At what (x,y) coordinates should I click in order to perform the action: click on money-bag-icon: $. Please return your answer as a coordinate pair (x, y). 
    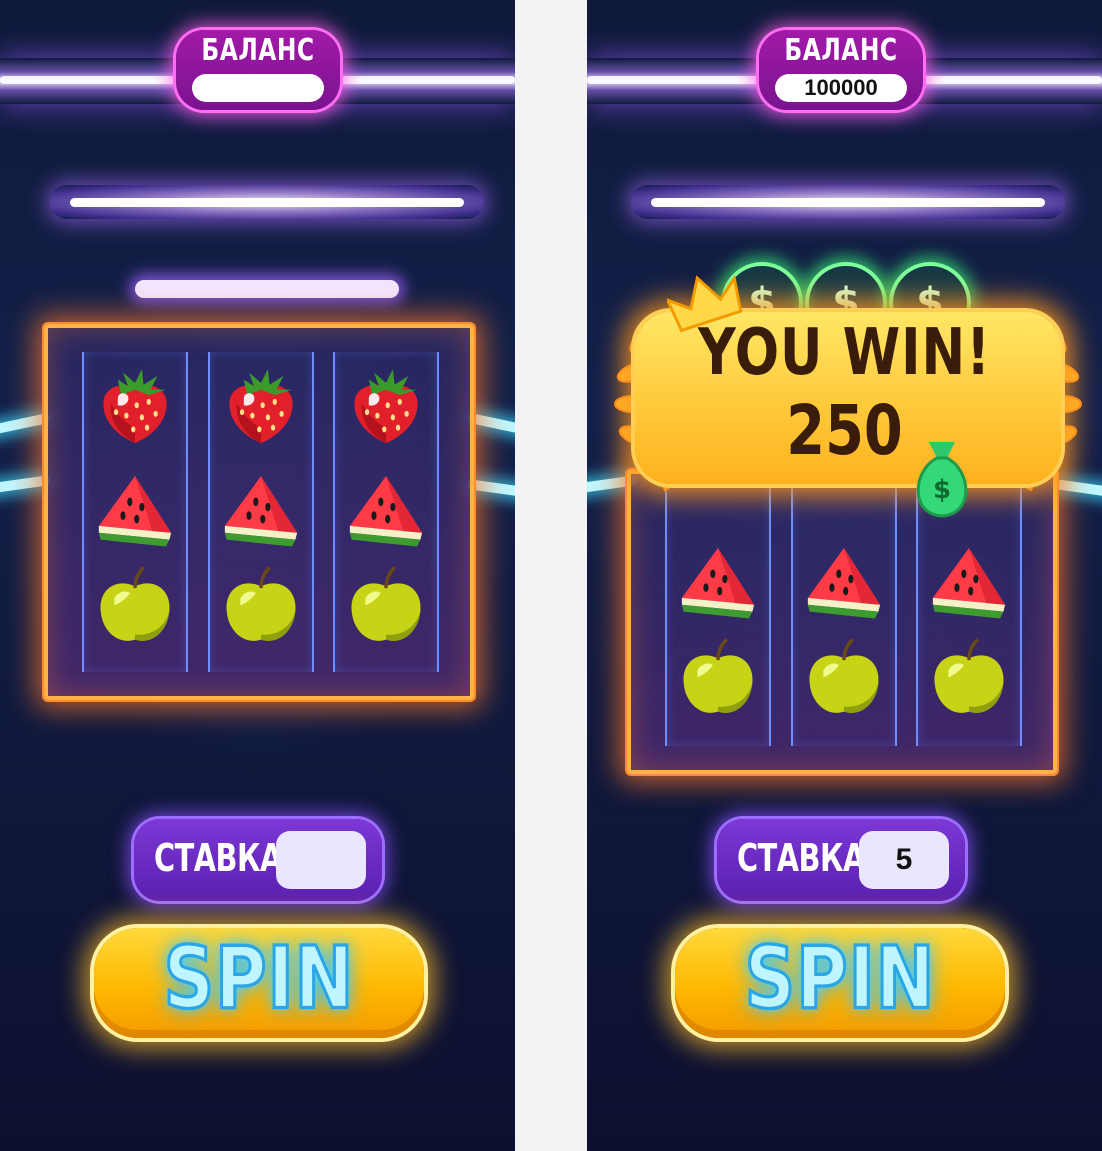
    Looking at the image, I should click on (942, 480).